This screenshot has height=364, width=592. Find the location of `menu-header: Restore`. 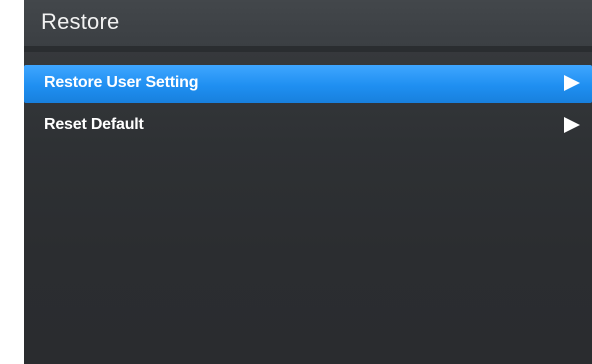

menu-header: Restore is located at coordinates (308, 23).